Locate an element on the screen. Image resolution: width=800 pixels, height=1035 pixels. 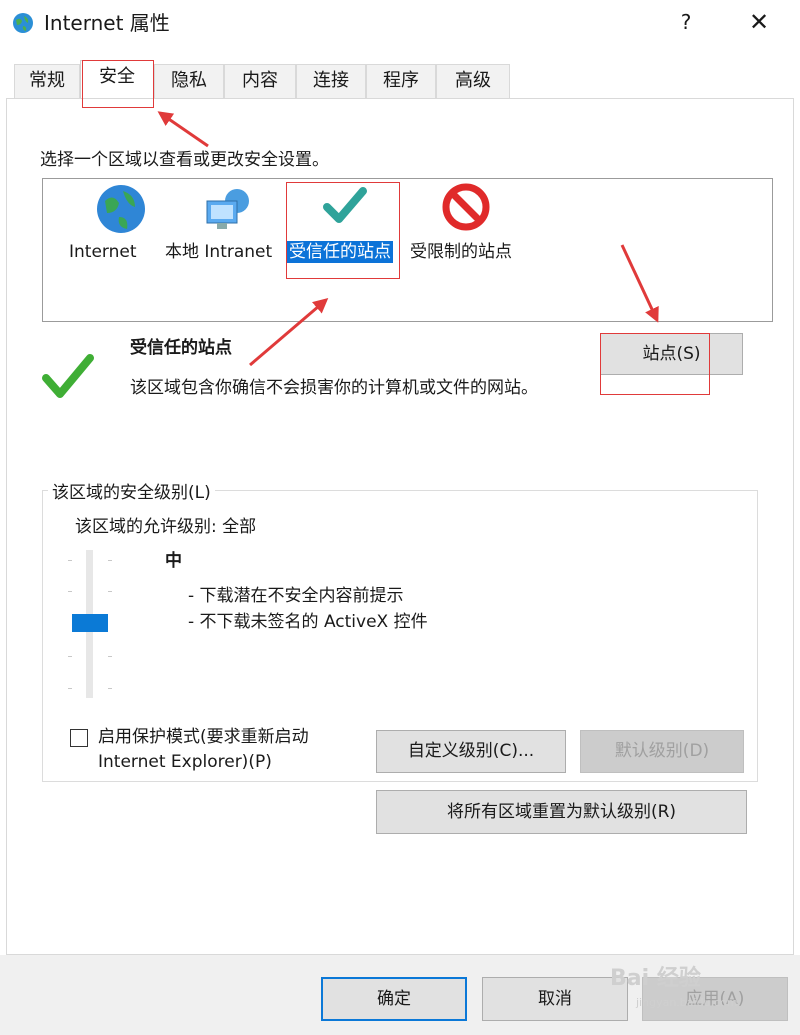
tab-general: 常规 is located at coordinates (47, 81).